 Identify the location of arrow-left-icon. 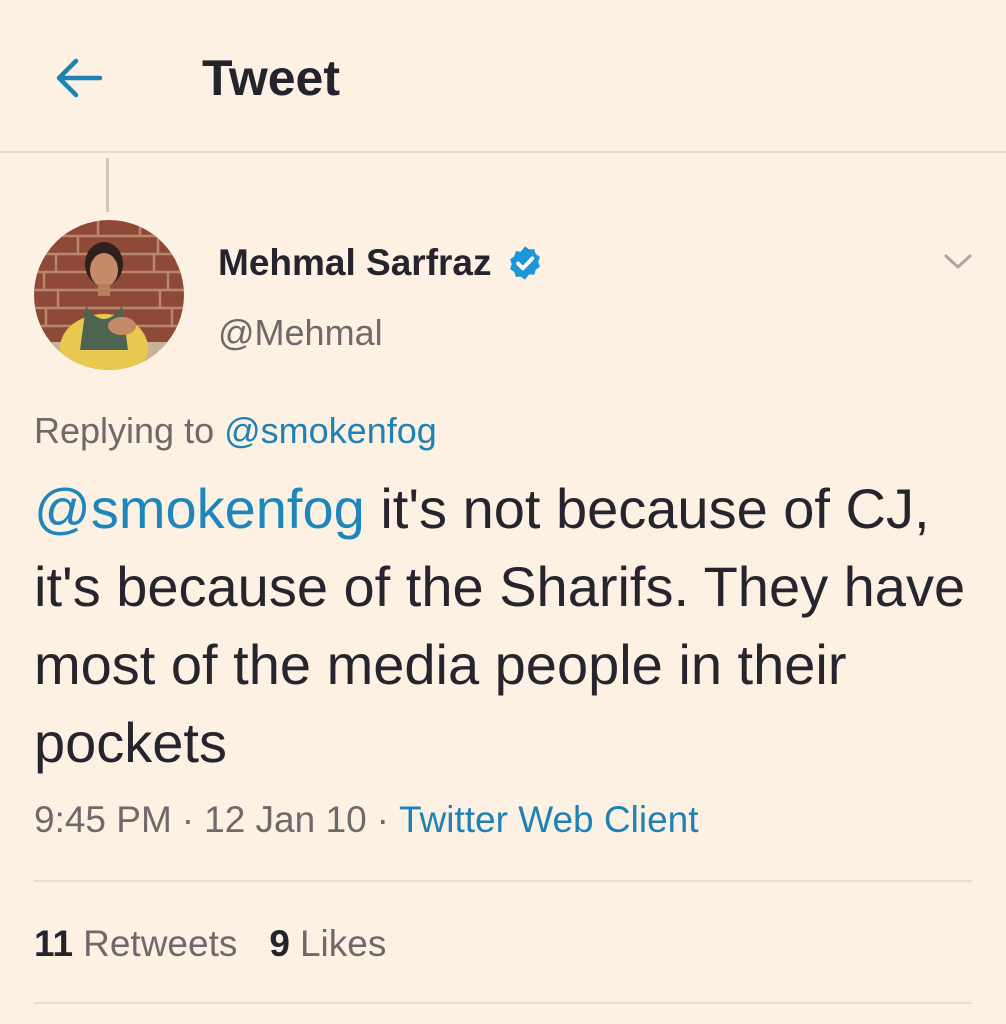
(79, 78).